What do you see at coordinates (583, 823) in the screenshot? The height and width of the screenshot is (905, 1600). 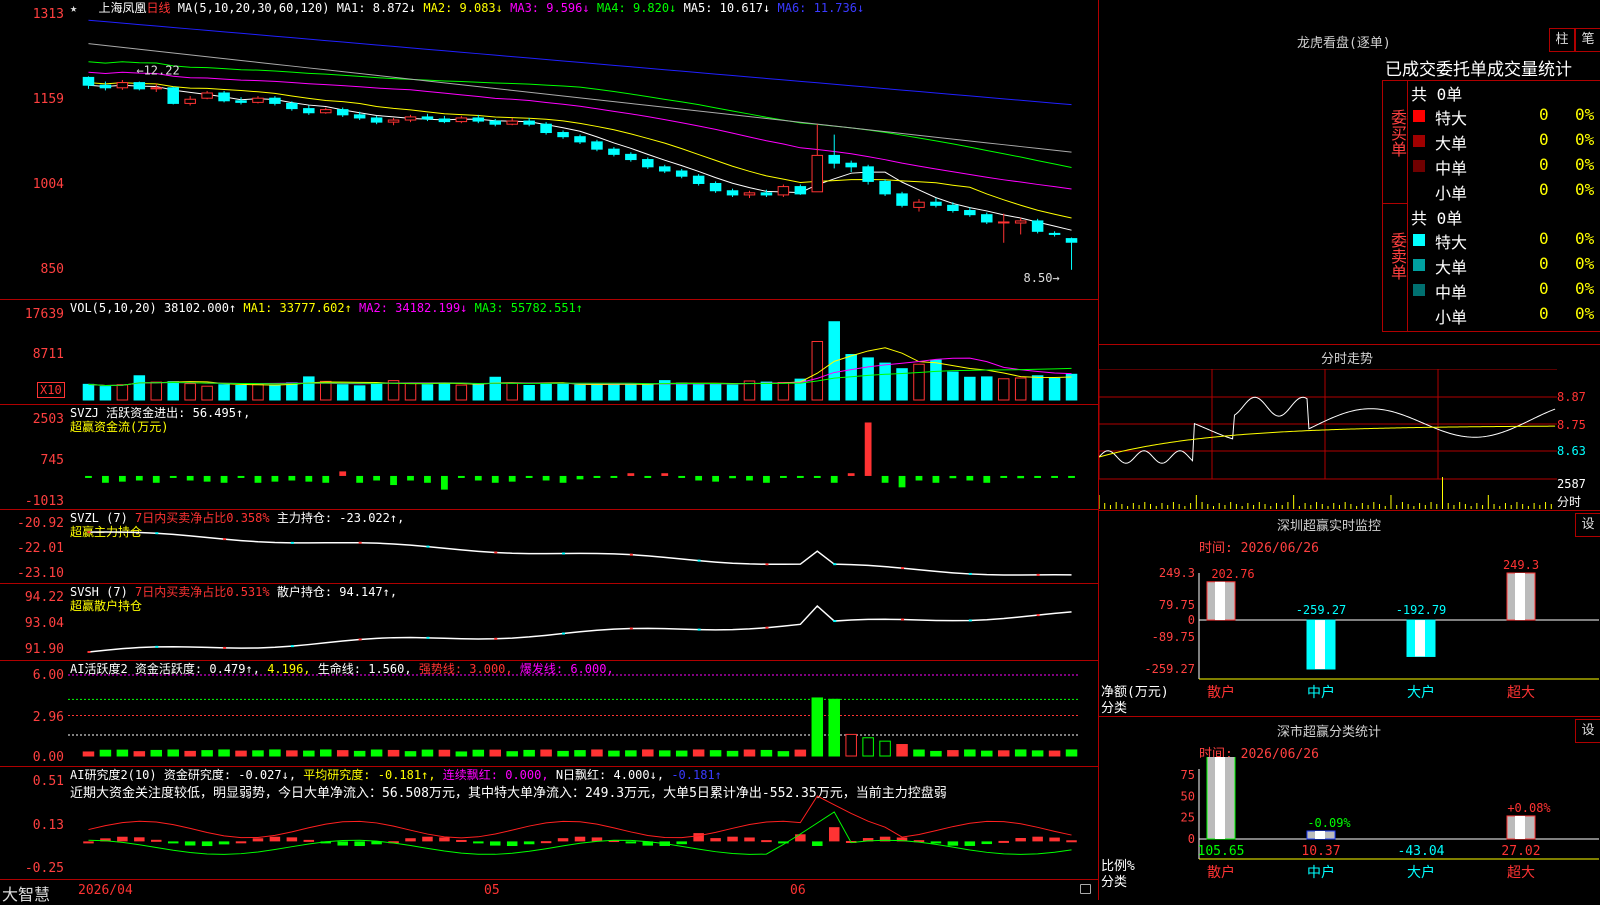 I see `ai-research-chart` at bounding box center [583, 823].